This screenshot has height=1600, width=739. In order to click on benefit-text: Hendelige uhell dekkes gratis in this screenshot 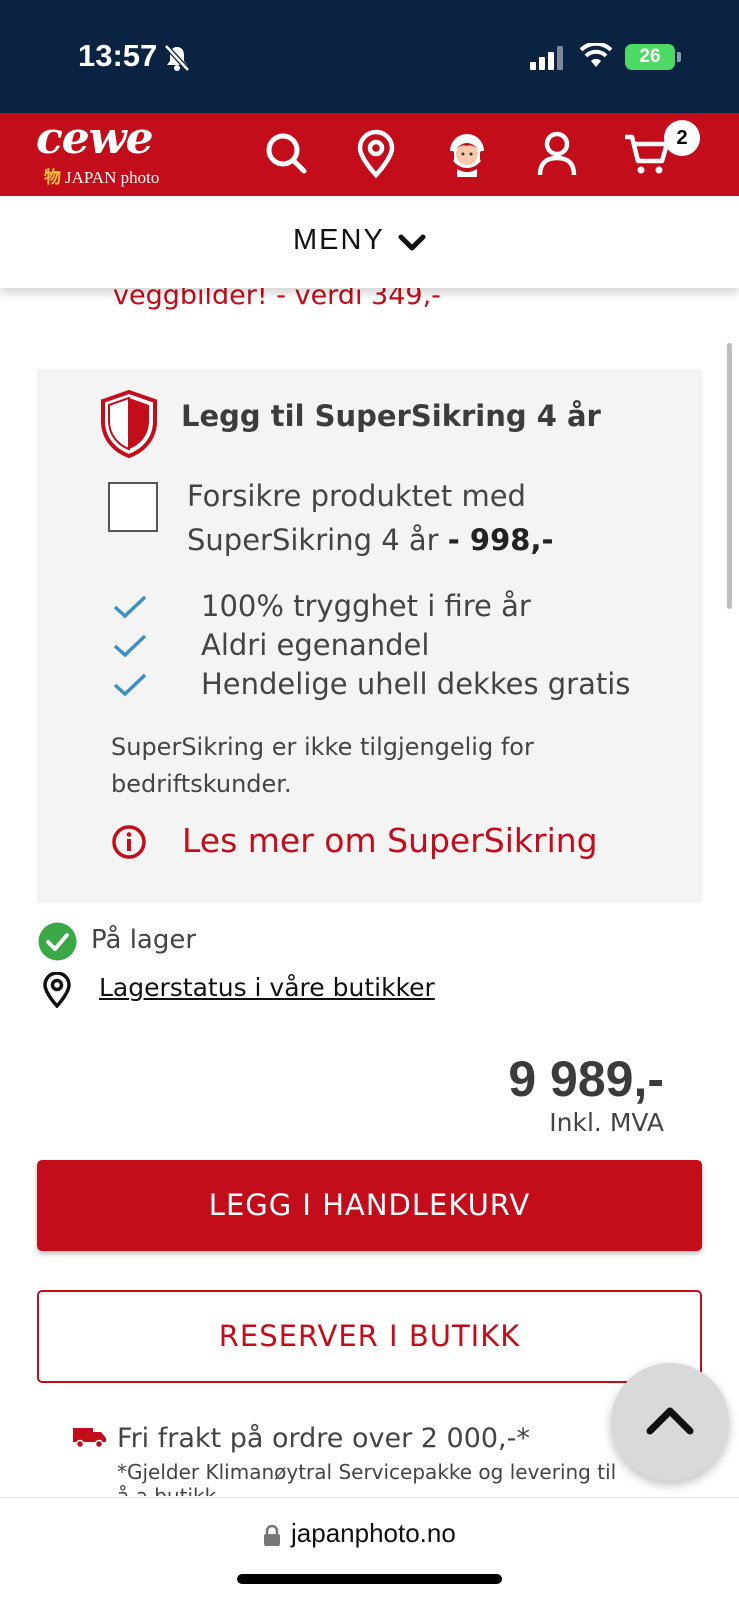, I will do `click(416, 684)`.